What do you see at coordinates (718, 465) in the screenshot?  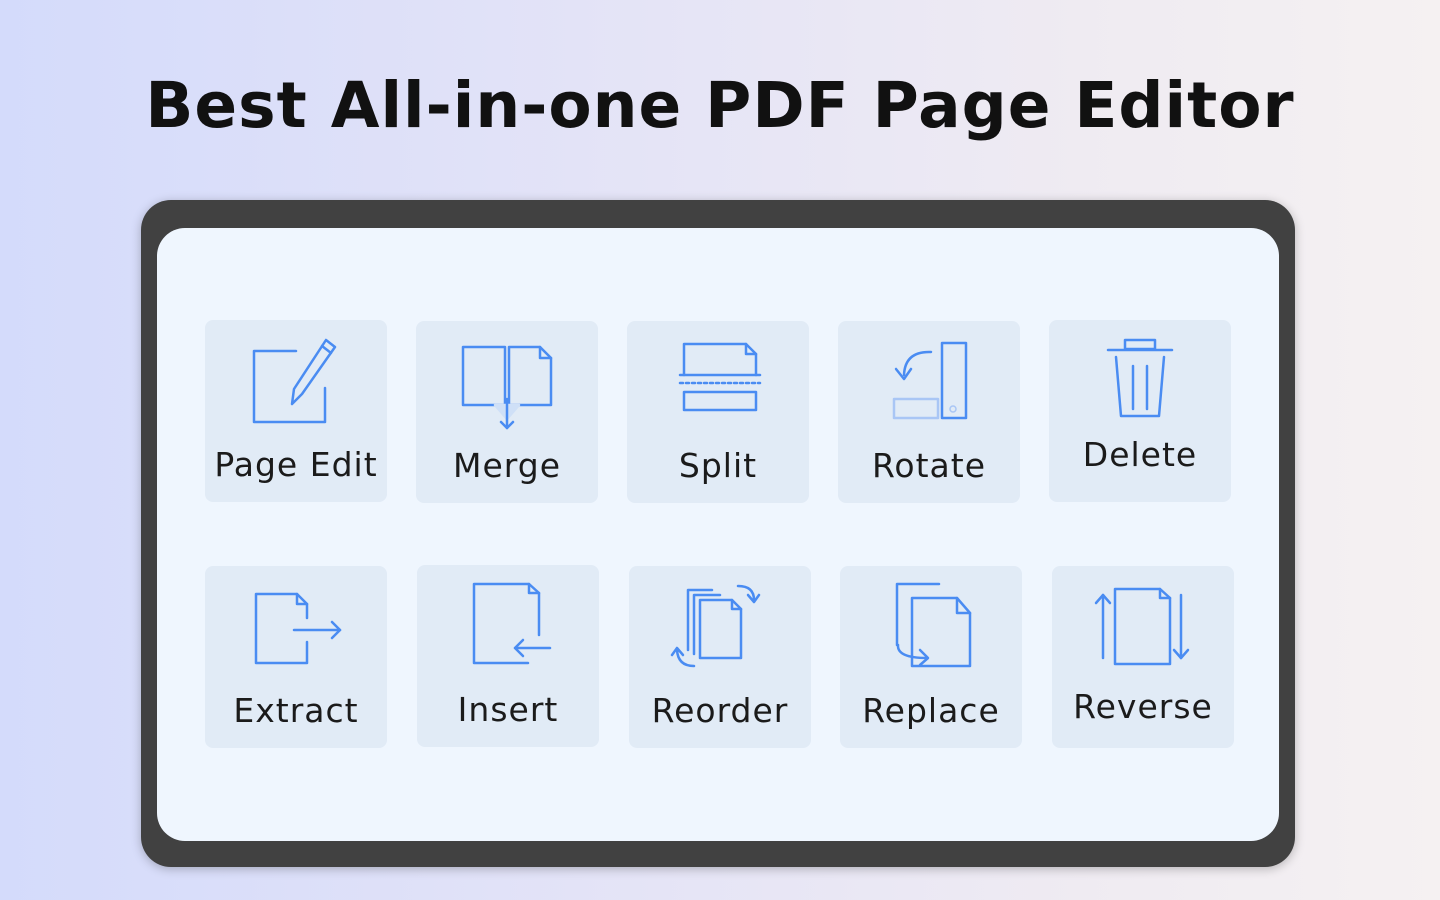 I see `tool-label: Split` at bounding box center [718, 465].